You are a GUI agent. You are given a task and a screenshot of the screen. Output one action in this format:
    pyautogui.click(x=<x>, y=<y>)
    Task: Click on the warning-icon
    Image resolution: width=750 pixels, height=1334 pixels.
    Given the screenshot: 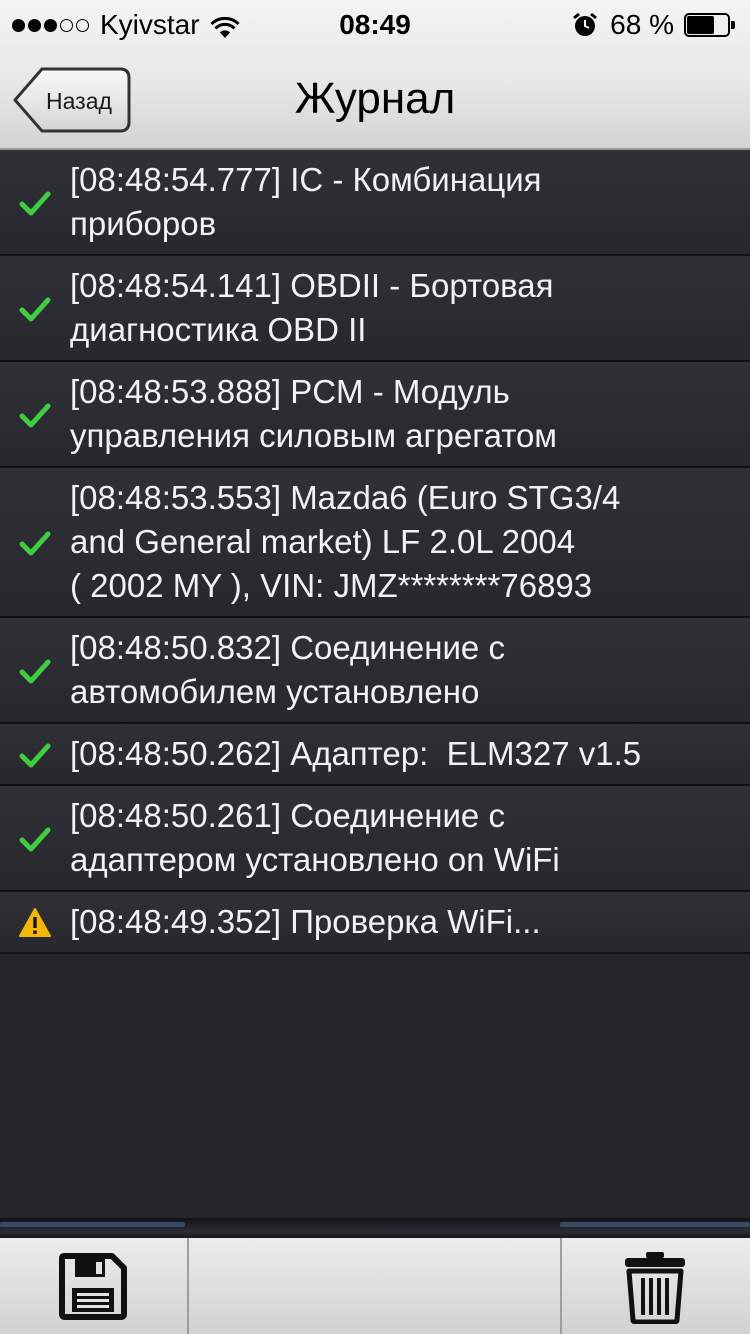 What is the action you would take?
    pyautogui.click(x=35, y=922)
    